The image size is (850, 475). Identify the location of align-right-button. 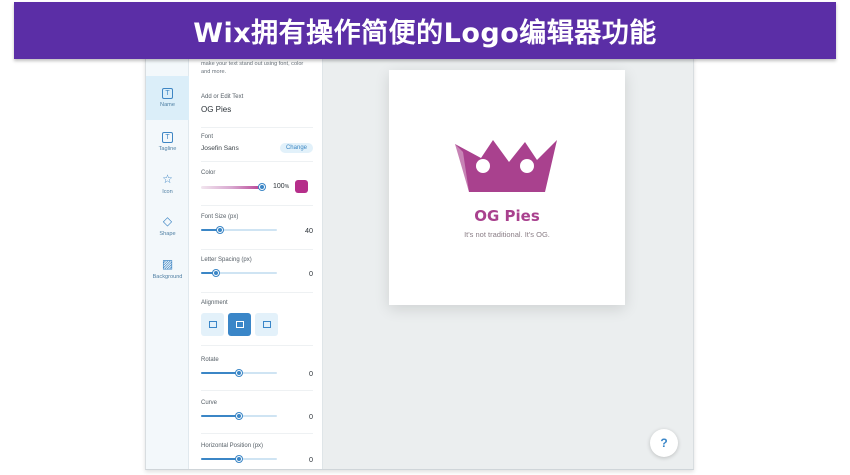
(266, 324).